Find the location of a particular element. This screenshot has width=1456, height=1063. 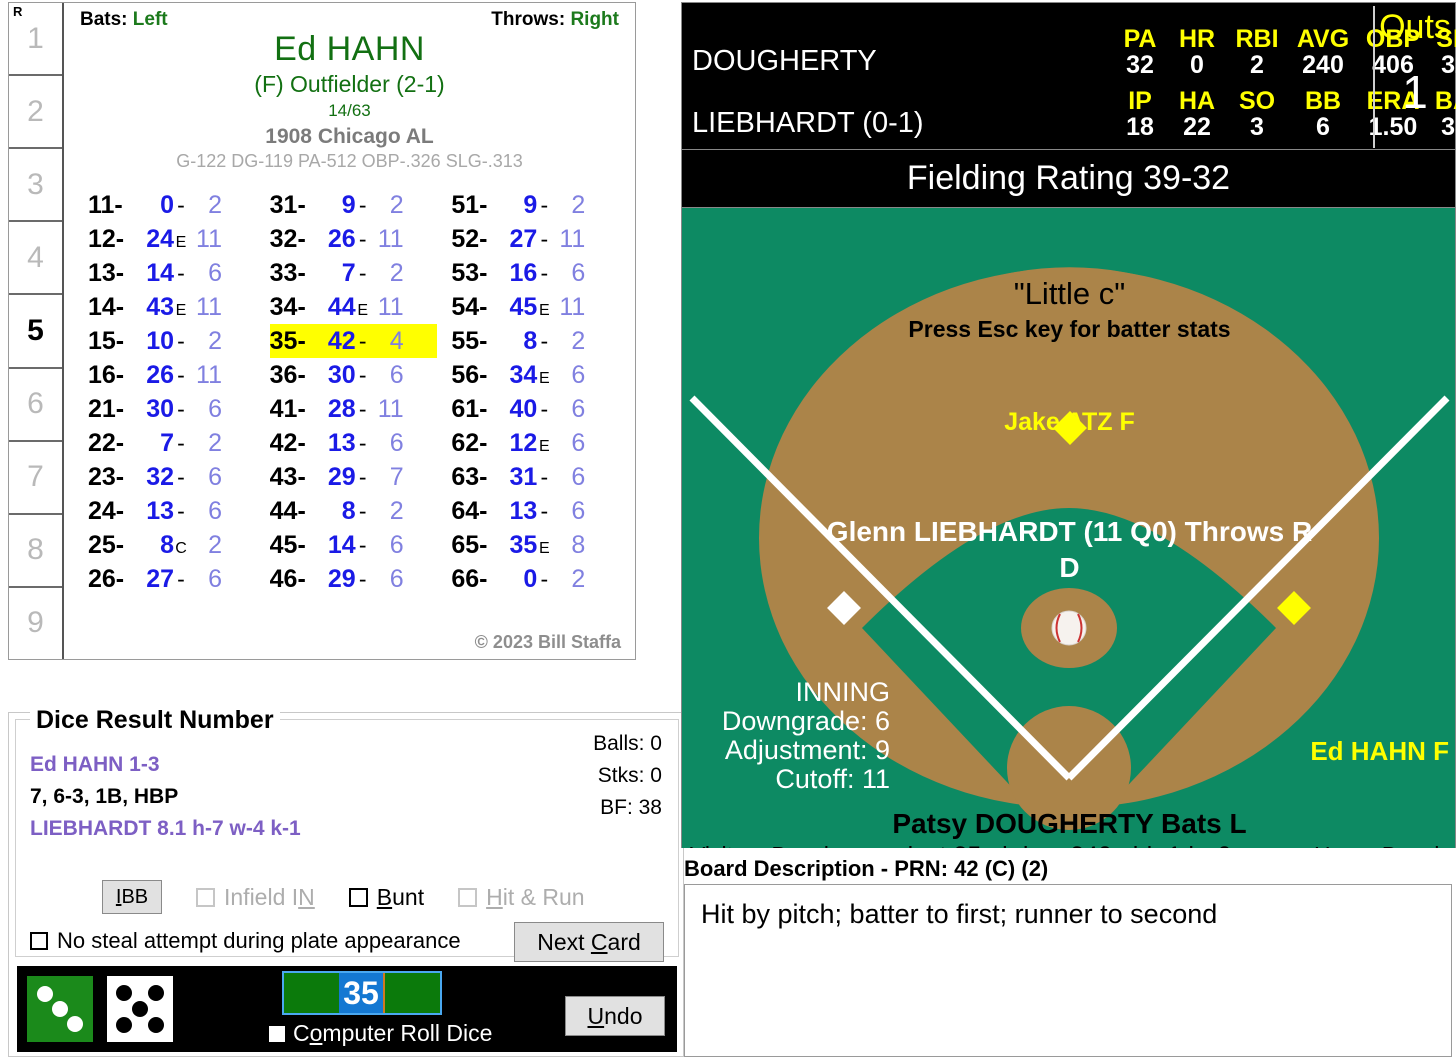

infield-in-checkbox: Infield IN is located at coordinates (255, 897).